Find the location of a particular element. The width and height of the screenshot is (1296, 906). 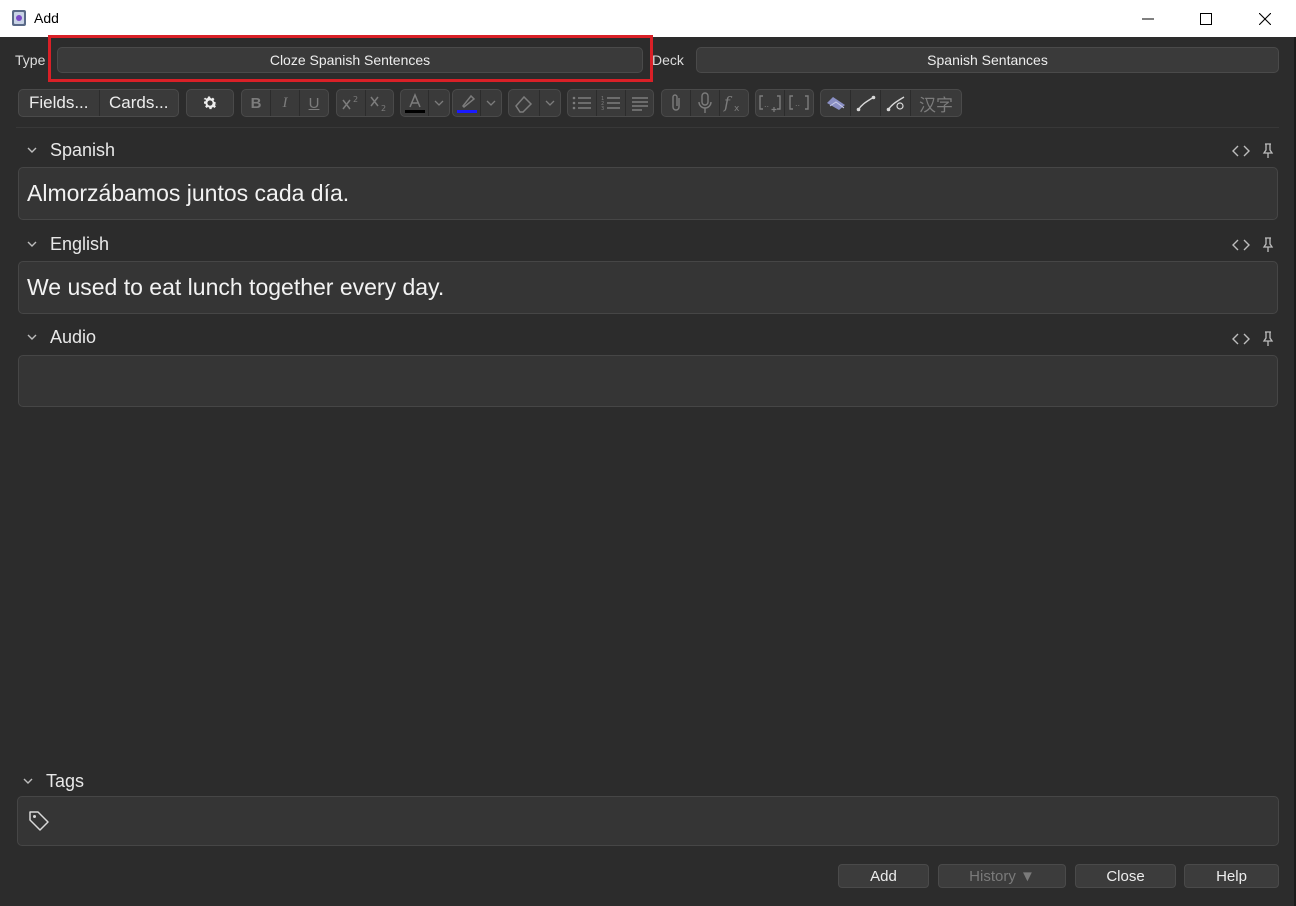

field-editor-spanish: Almorzábamos juntos cada día. is located at coordinates (648, 193).